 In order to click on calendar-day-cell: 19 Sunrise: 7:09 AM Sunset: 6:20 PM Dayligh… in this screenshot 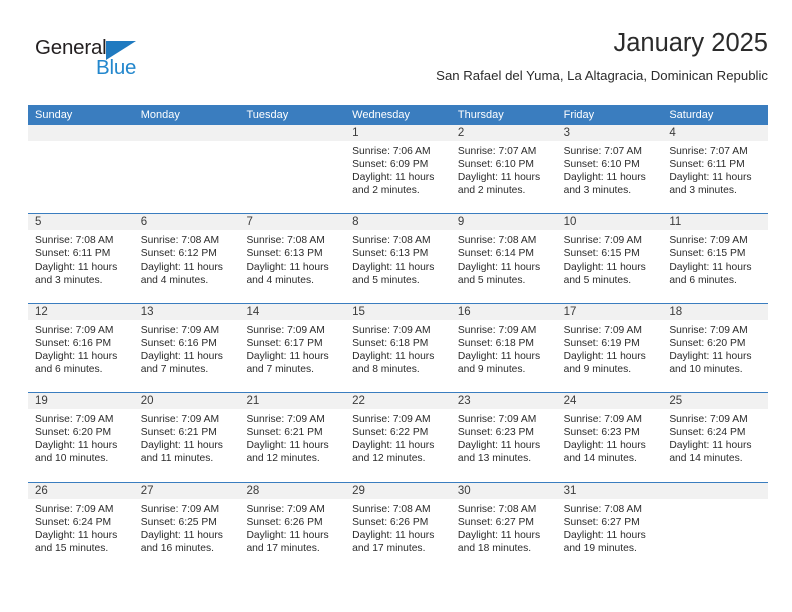, I will do `click(81, 437)`.